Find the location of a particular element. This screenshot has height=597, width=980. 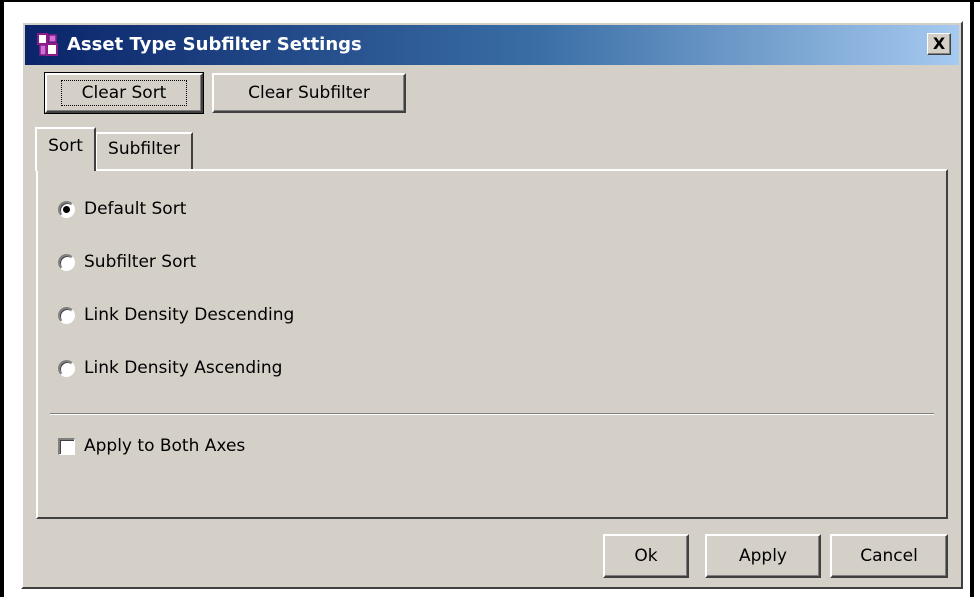

apply-both-axes-checkbox is located at coordinates (66, 446).